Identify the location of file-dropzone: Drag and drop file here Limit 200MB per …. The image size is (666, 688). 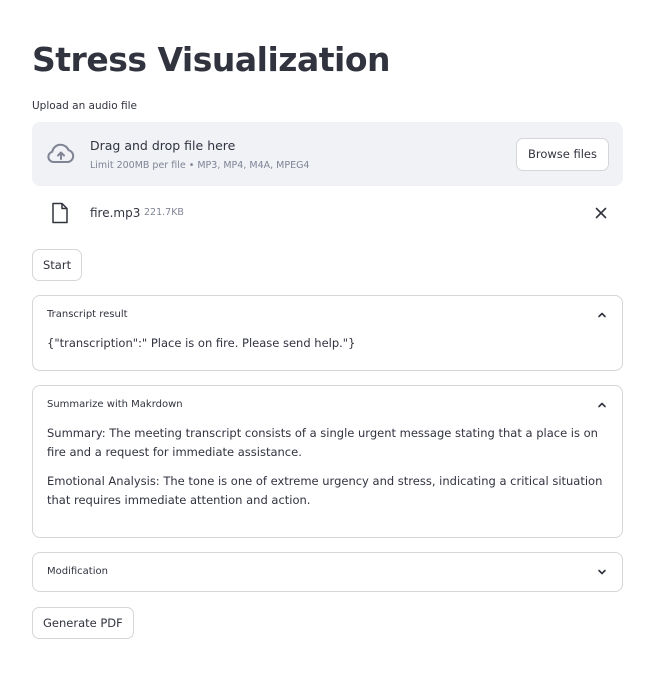
(327, 154).